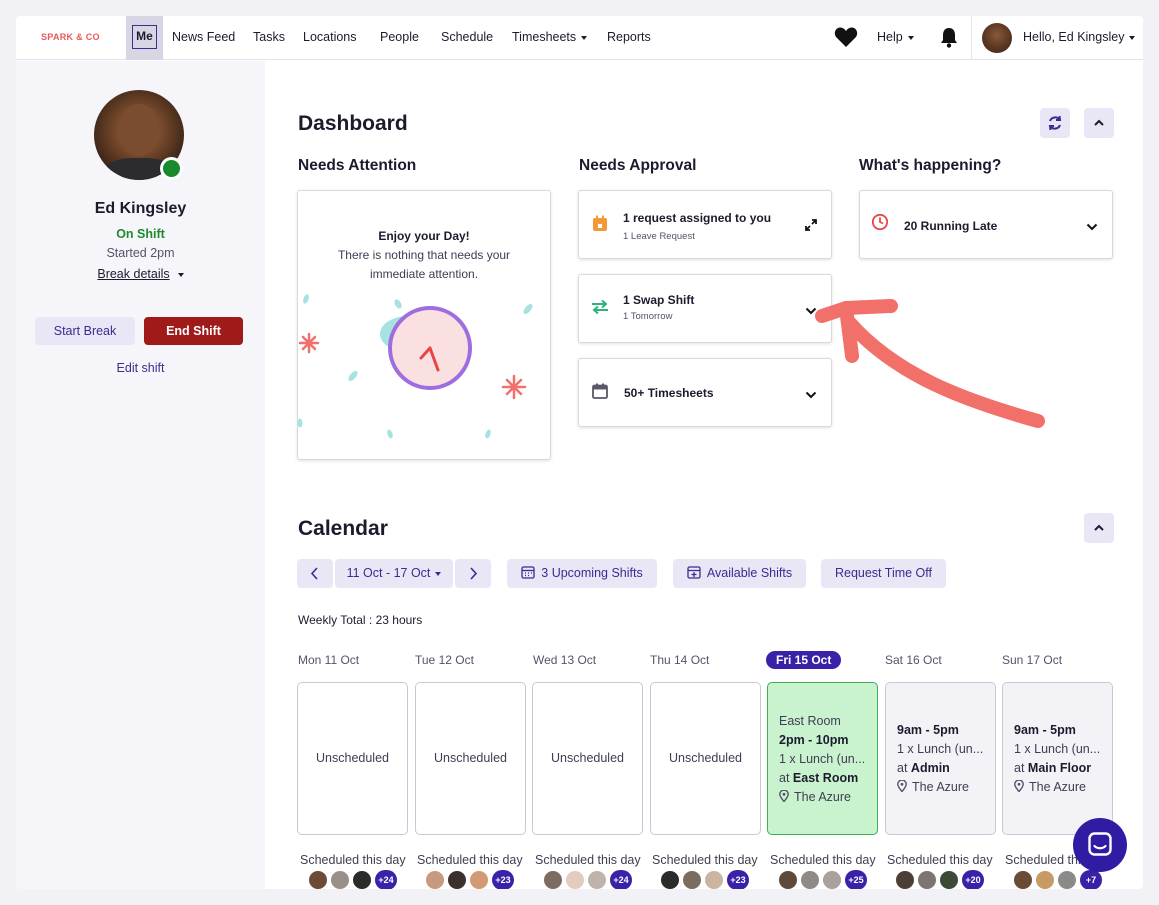 Image resolution: width=1159 pixels, height=905 pixels. What do you see at coordinates (648, 316) in the screenshot?
I see `approval-card-subtitle: 1 Tomorrow` at bounding box center [648, 316].